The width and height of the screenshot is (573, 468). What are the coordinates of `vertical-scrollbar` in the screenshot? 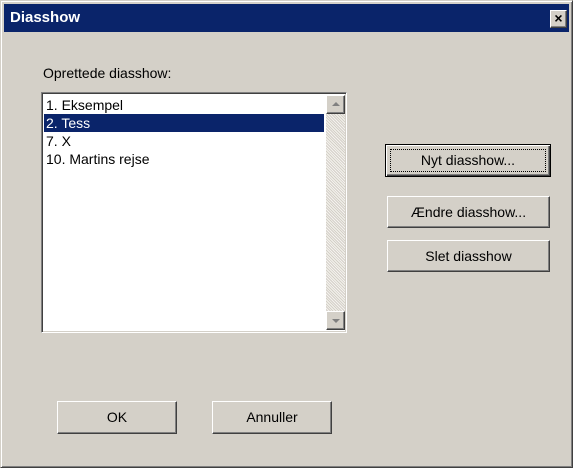 It's located at (335, 212).